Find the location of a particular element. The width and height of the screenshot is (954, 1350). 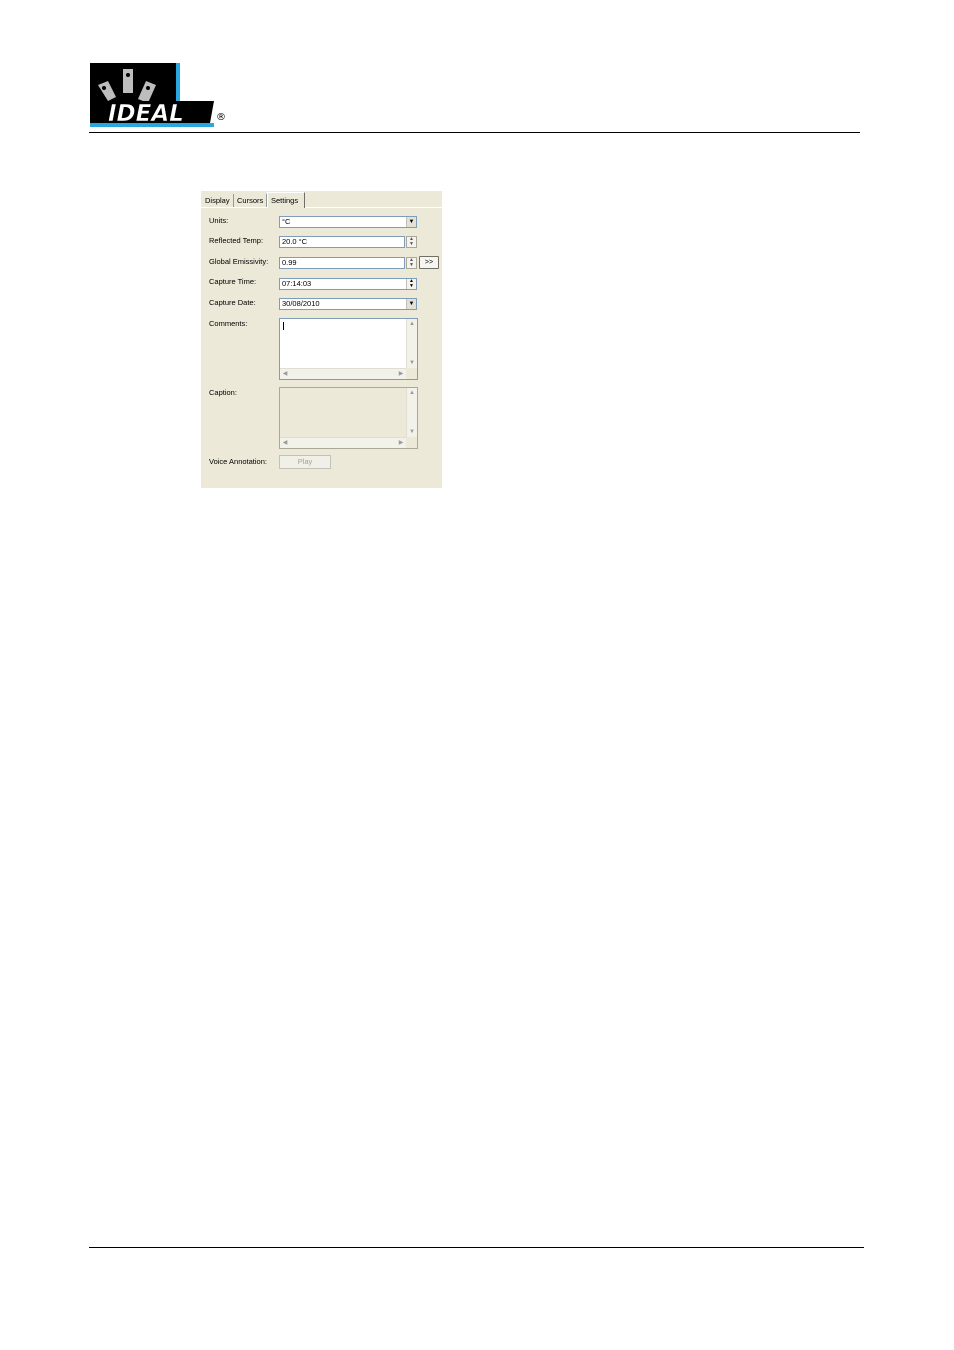

global-emissivity-input: 0.99 is located at coordinates (342, 263).